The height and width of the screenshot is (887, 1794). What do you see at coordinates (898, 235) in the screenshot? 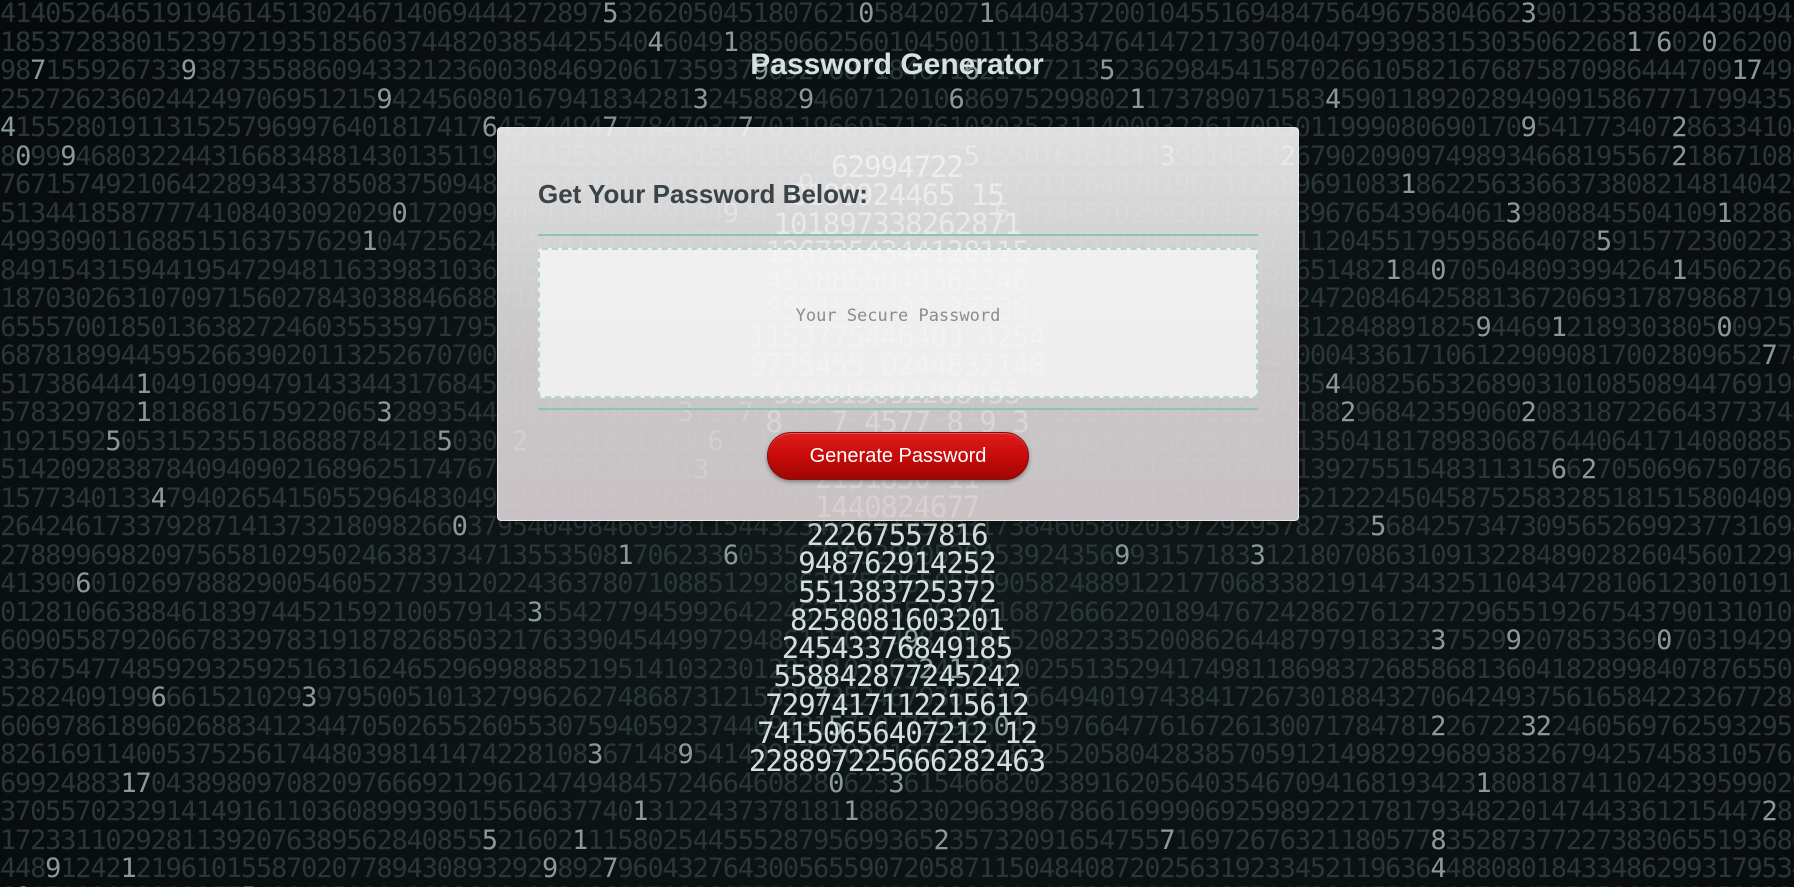
I see `divider-top` at bounding box center [898, 235].